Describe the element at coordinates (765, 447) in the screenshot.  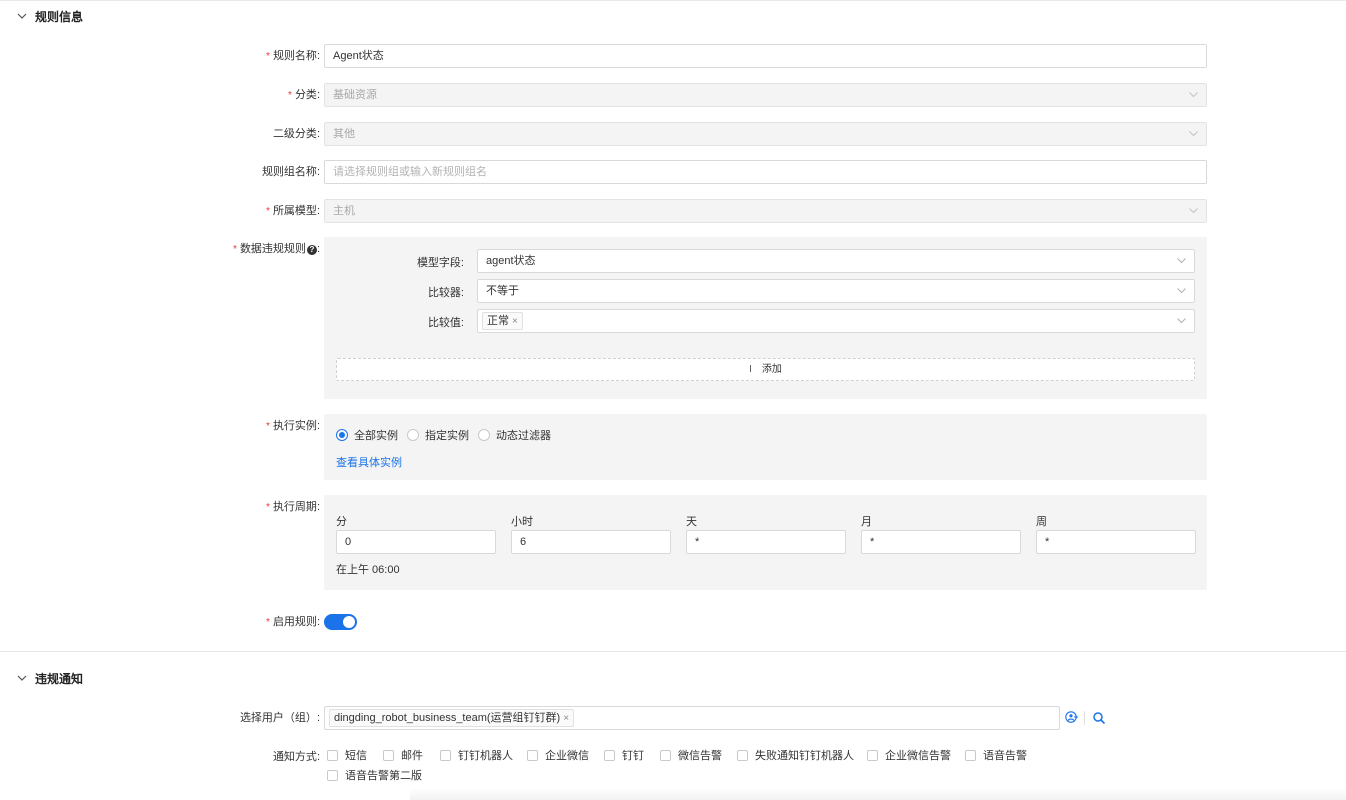
I see `exec-instance-panel: 全部实例 指定实例 动态过滤器 查看具体实例` at that location.